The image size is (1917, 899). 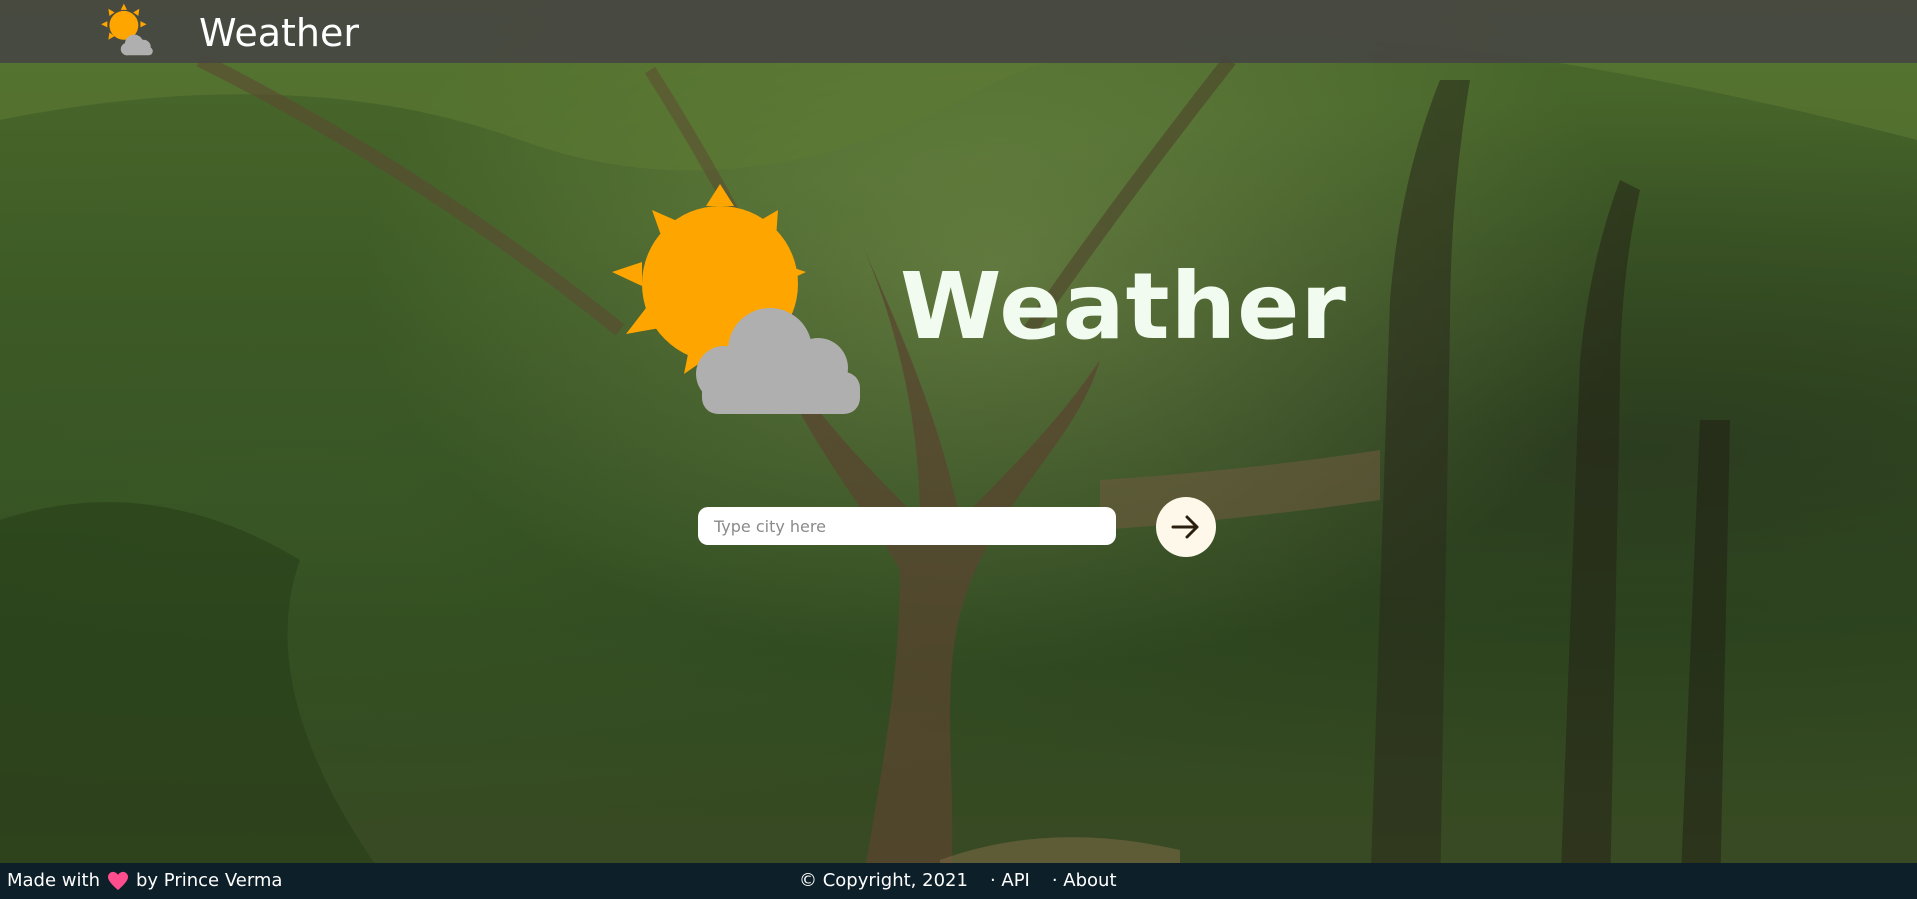 I want to click on top-navbar: Weather, so click(x=958, y=31).